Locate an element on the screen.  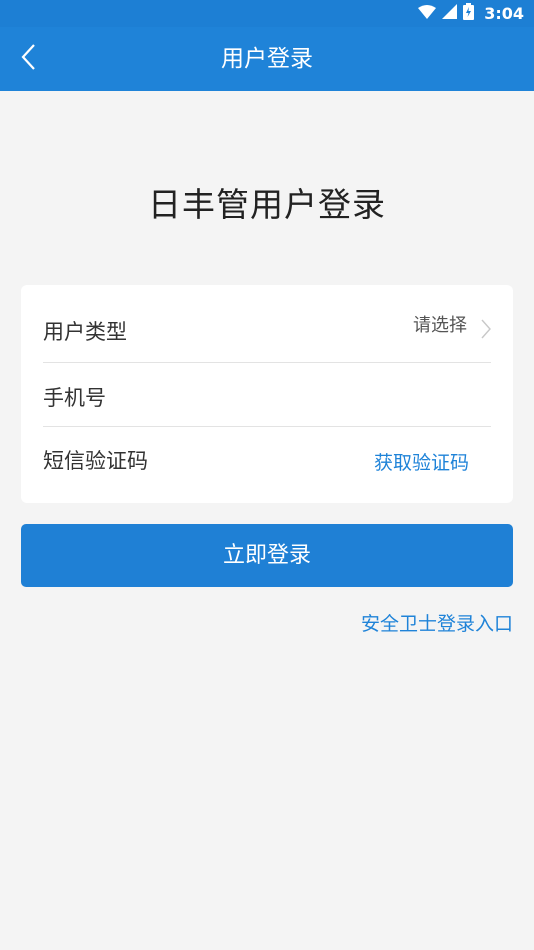
get-code-button: 获取验证码 is located at coordinates (421, 461).